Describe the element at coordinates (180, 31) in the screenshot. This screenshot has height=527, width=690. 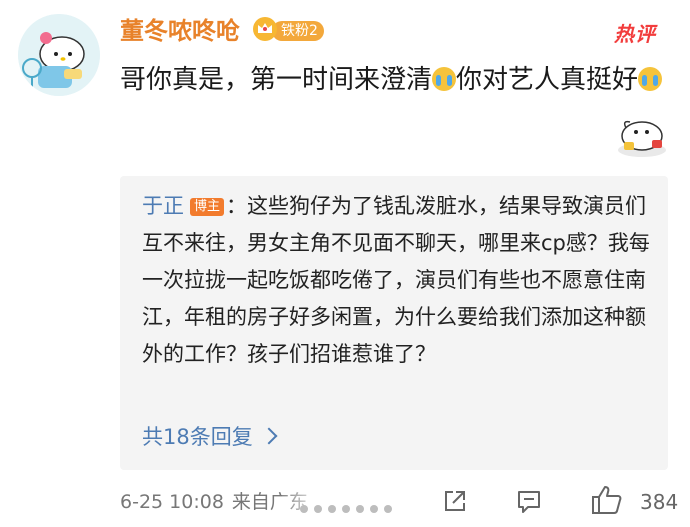
I see `username: 董冬哝咚呛` at that location.